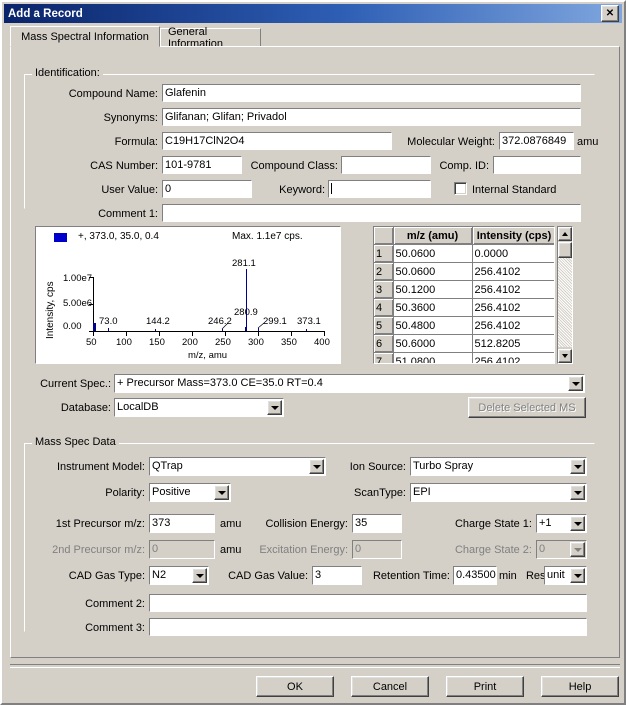  Describe the element at coordinates (433, 289) in the screenshot. I see `cell-mz: 50.1200` at that location.